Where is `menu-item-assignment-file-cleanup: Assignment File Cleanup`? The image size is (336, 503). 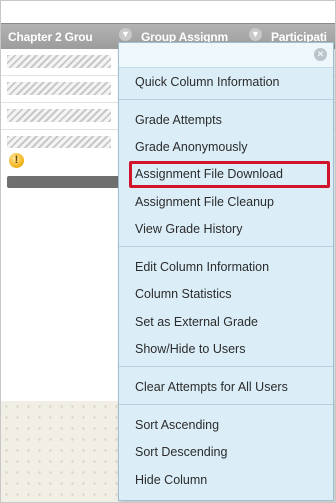
menu-item-assignment-file-cleanup: Assignment File Cleanup is located at coordinates (226, 202).